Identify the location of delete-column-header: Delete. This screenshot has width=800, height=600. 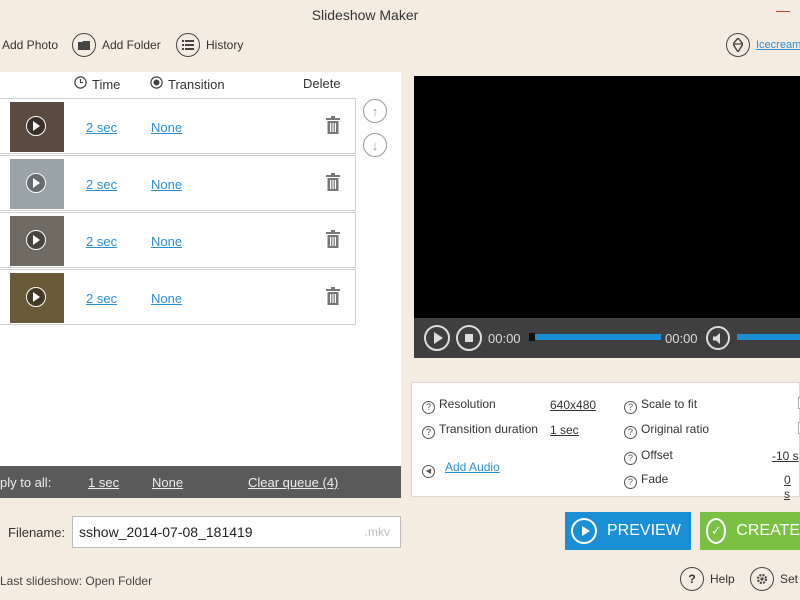
(322, 83).